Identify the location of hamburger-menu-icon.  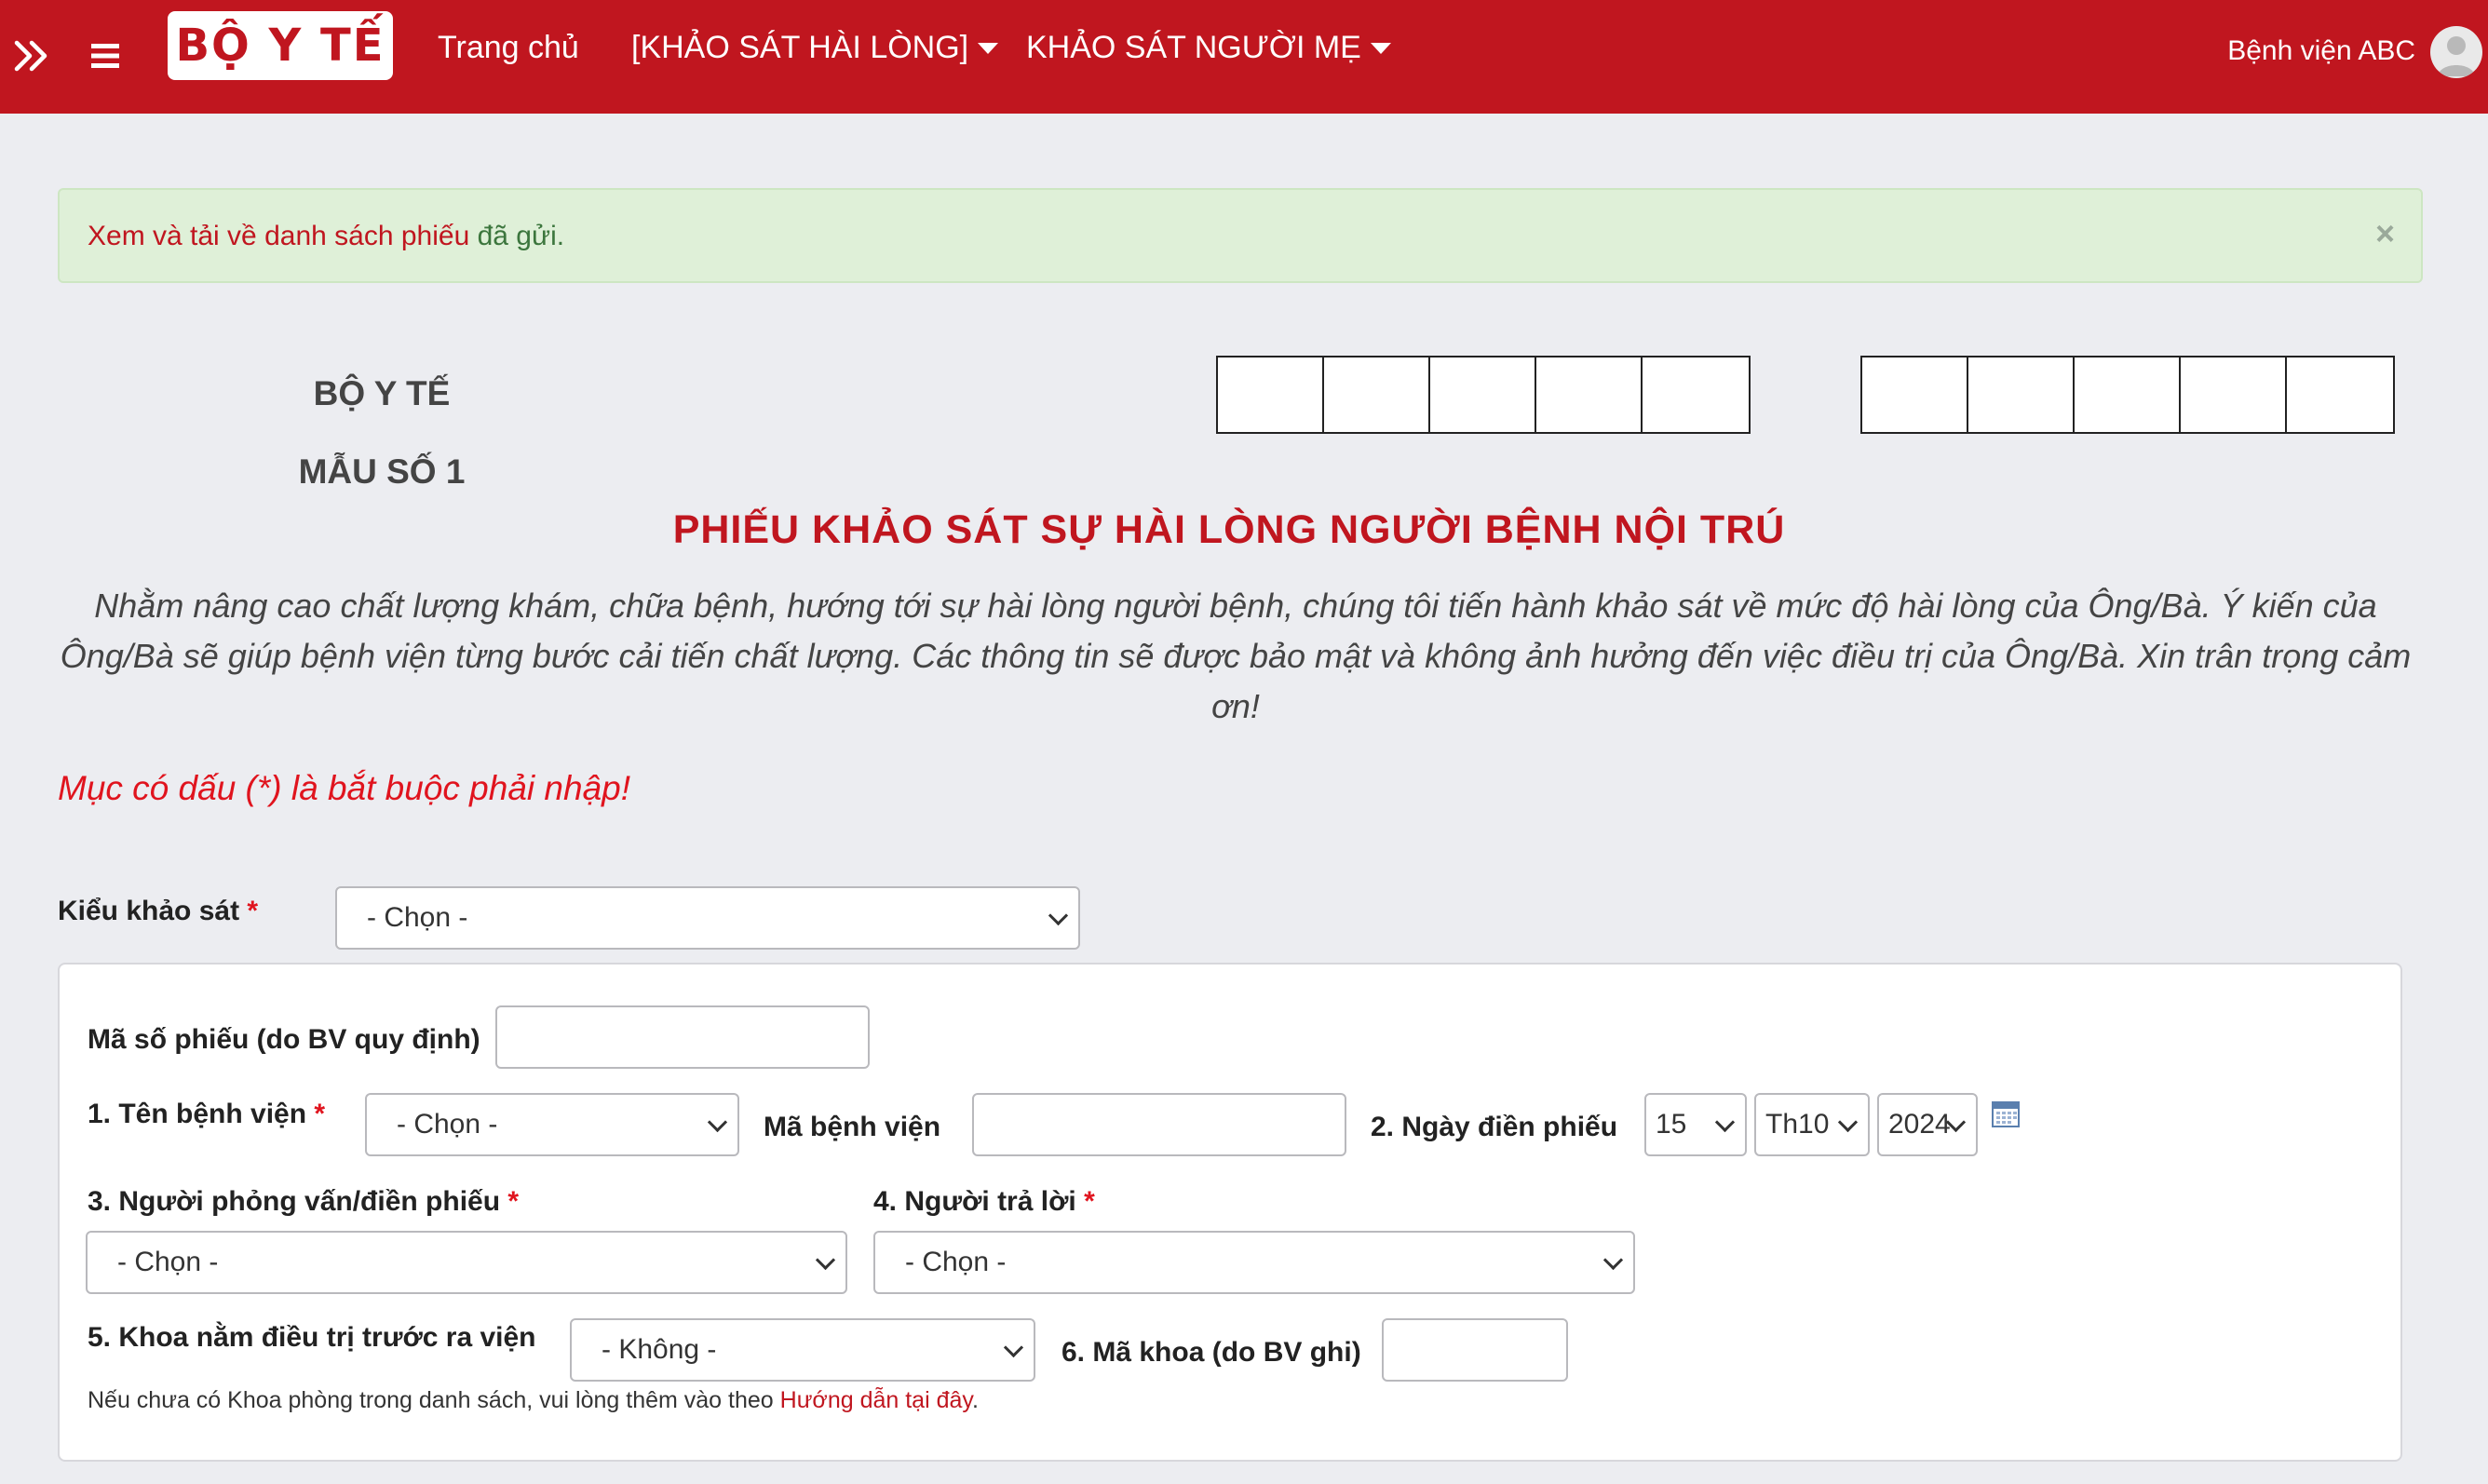
(106, 56).